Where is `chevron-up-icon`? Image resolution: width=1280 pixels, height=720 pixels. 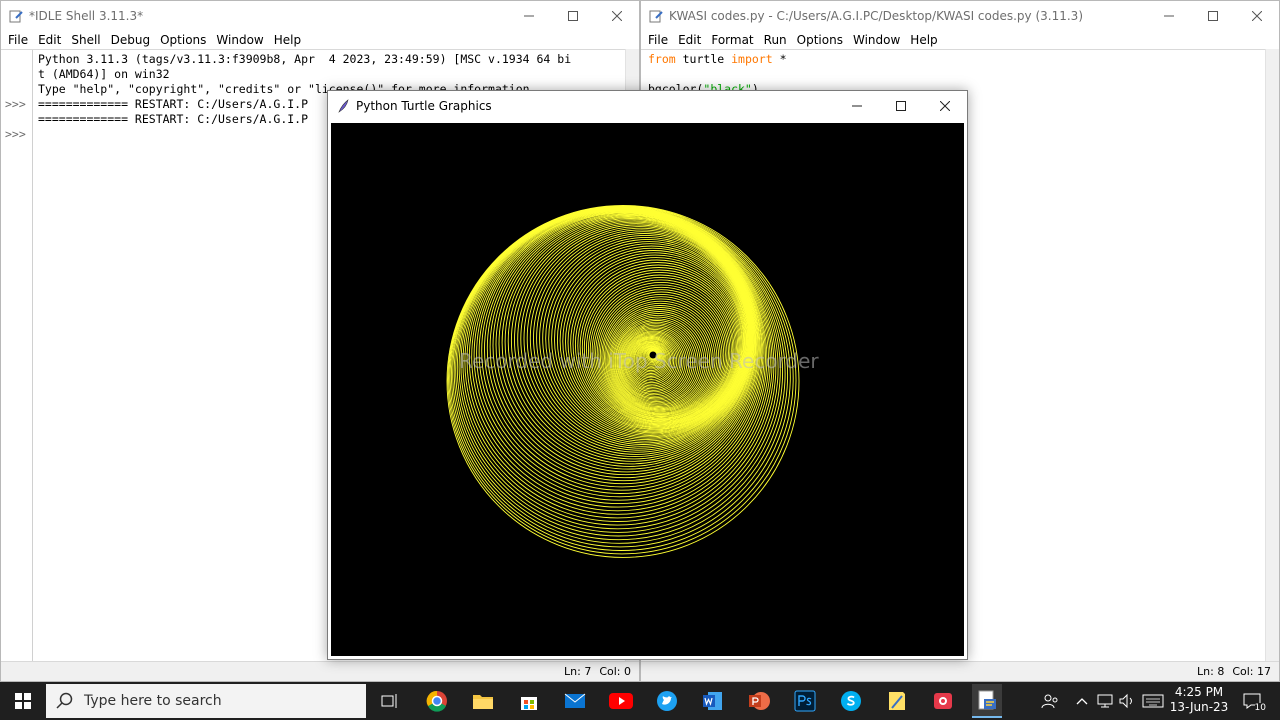
chevron-up-icon is located at coordinates (1082, 701).